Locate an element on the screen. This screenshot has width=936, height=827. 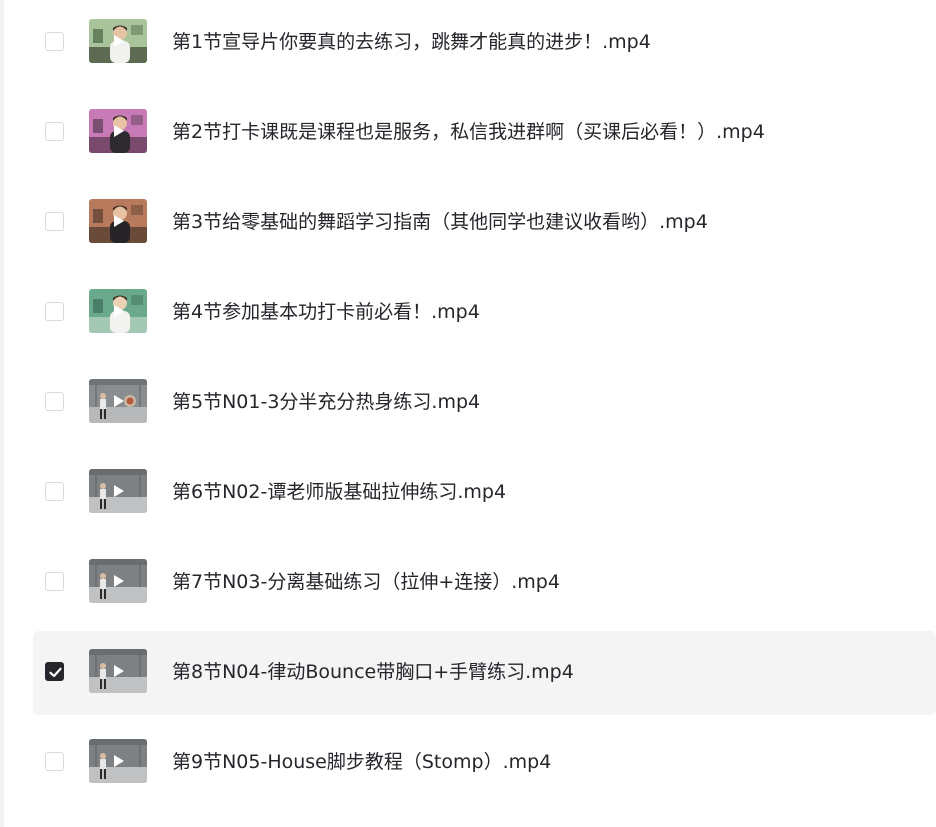
file-row: 第6节N02-谭老师版基础拉伸练习.mp4 is located at coordinates (484, 493).